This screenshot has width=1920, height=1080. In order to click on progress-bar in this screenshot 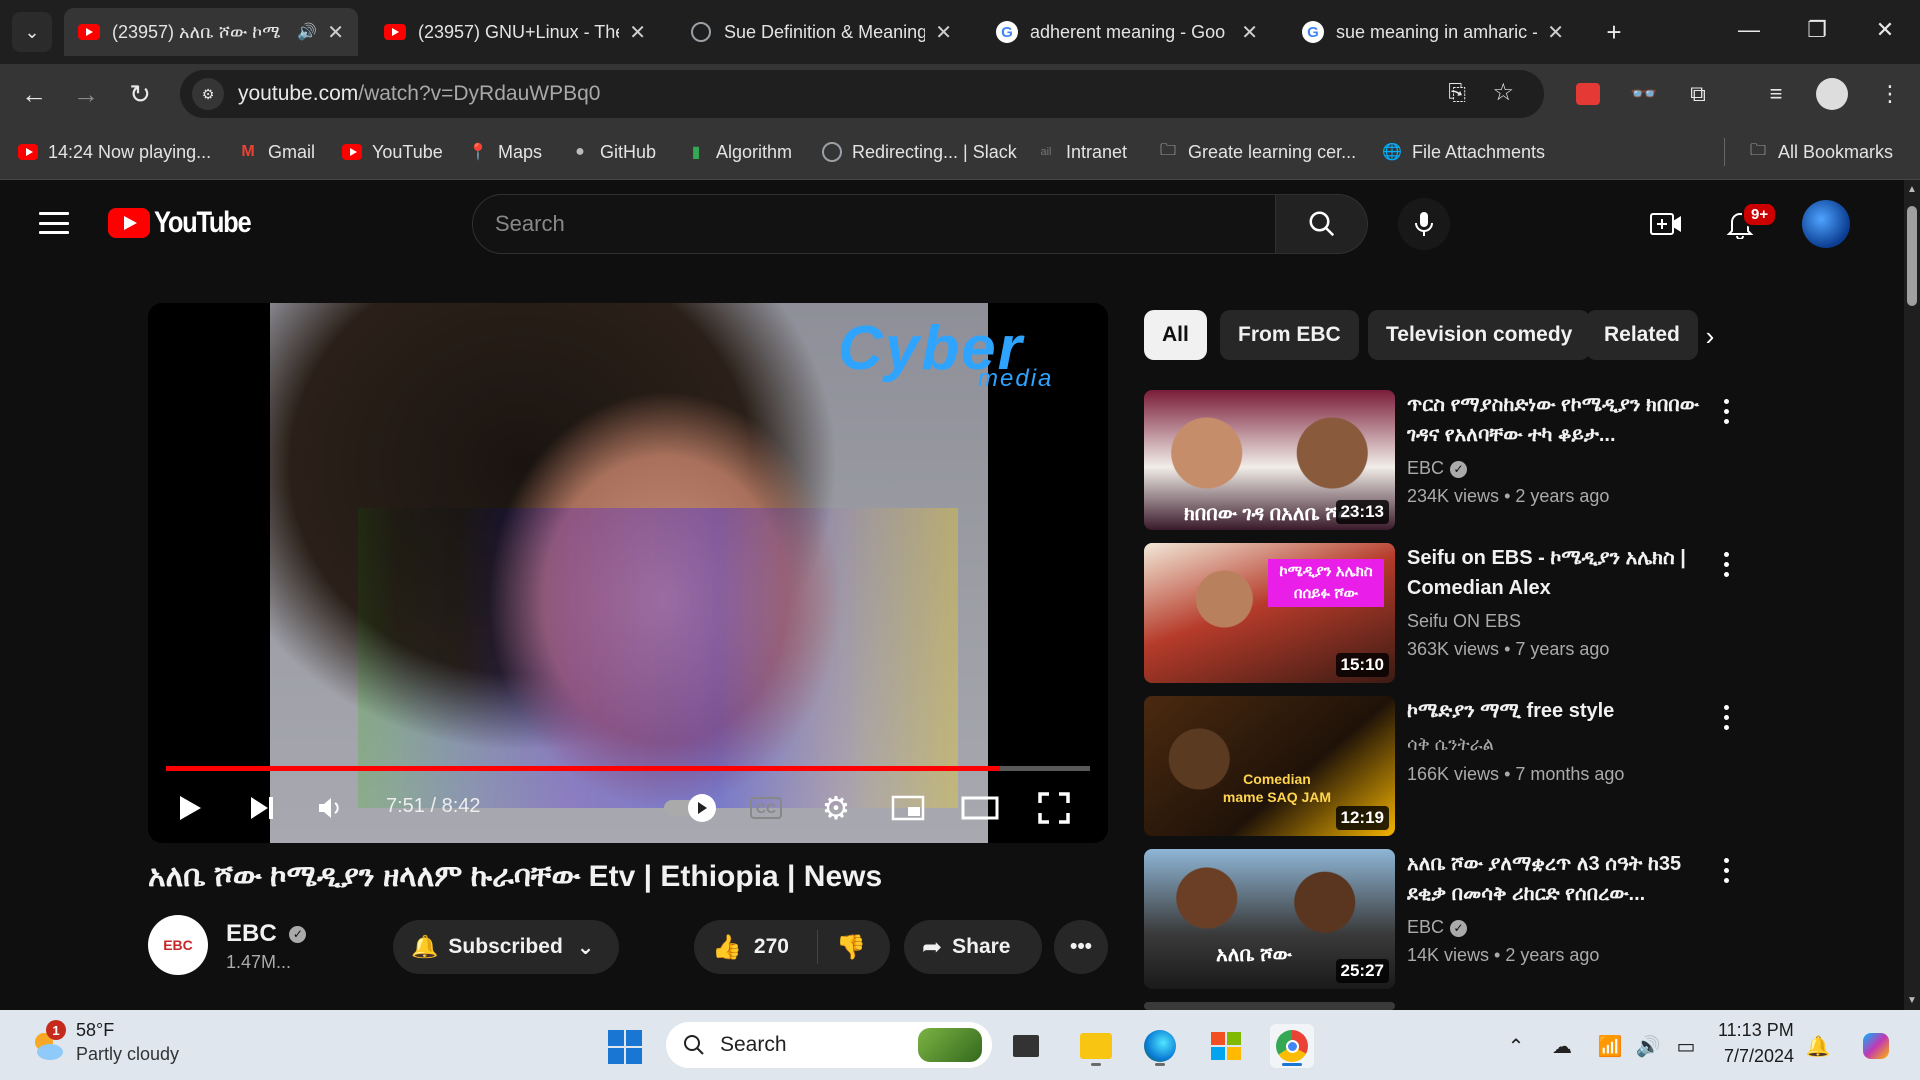, I will do `click(628, 768)`.